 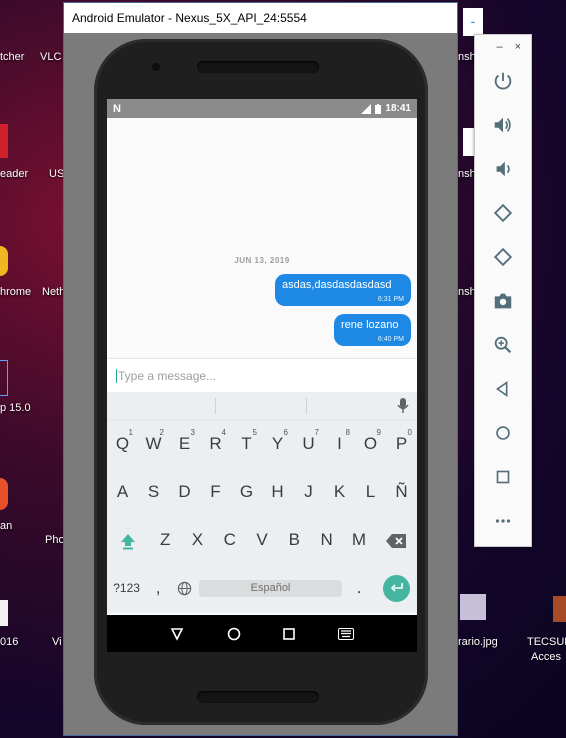 What do you see at coordinates (6, 526) in the screenshot?
I see `desktop-icon-label: an` at bounding box center [6, 526].